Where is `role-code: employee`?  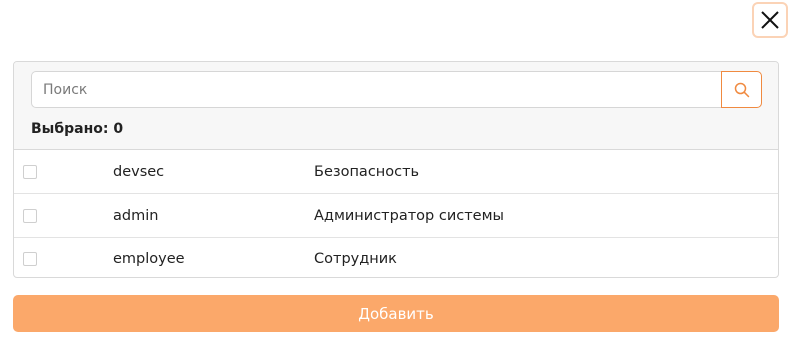
role-code: employee is located at coordinates (149, 259).